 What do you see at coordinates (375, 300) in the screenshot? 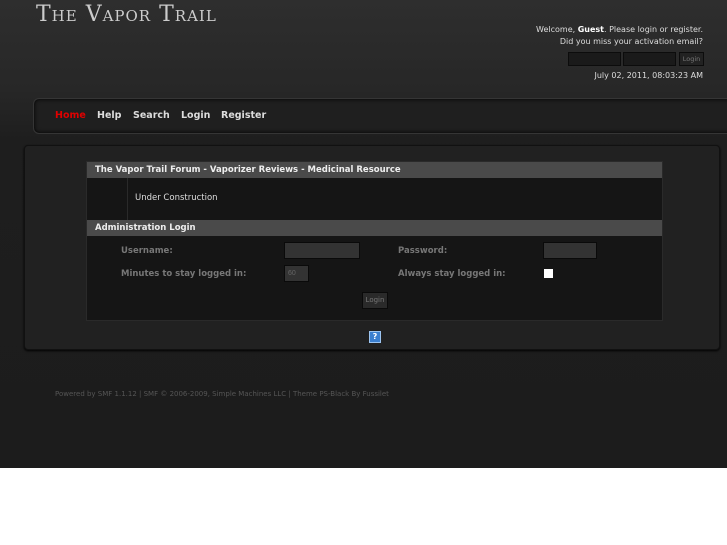
I see `login-button: Login` at bounding box center [375, 300].